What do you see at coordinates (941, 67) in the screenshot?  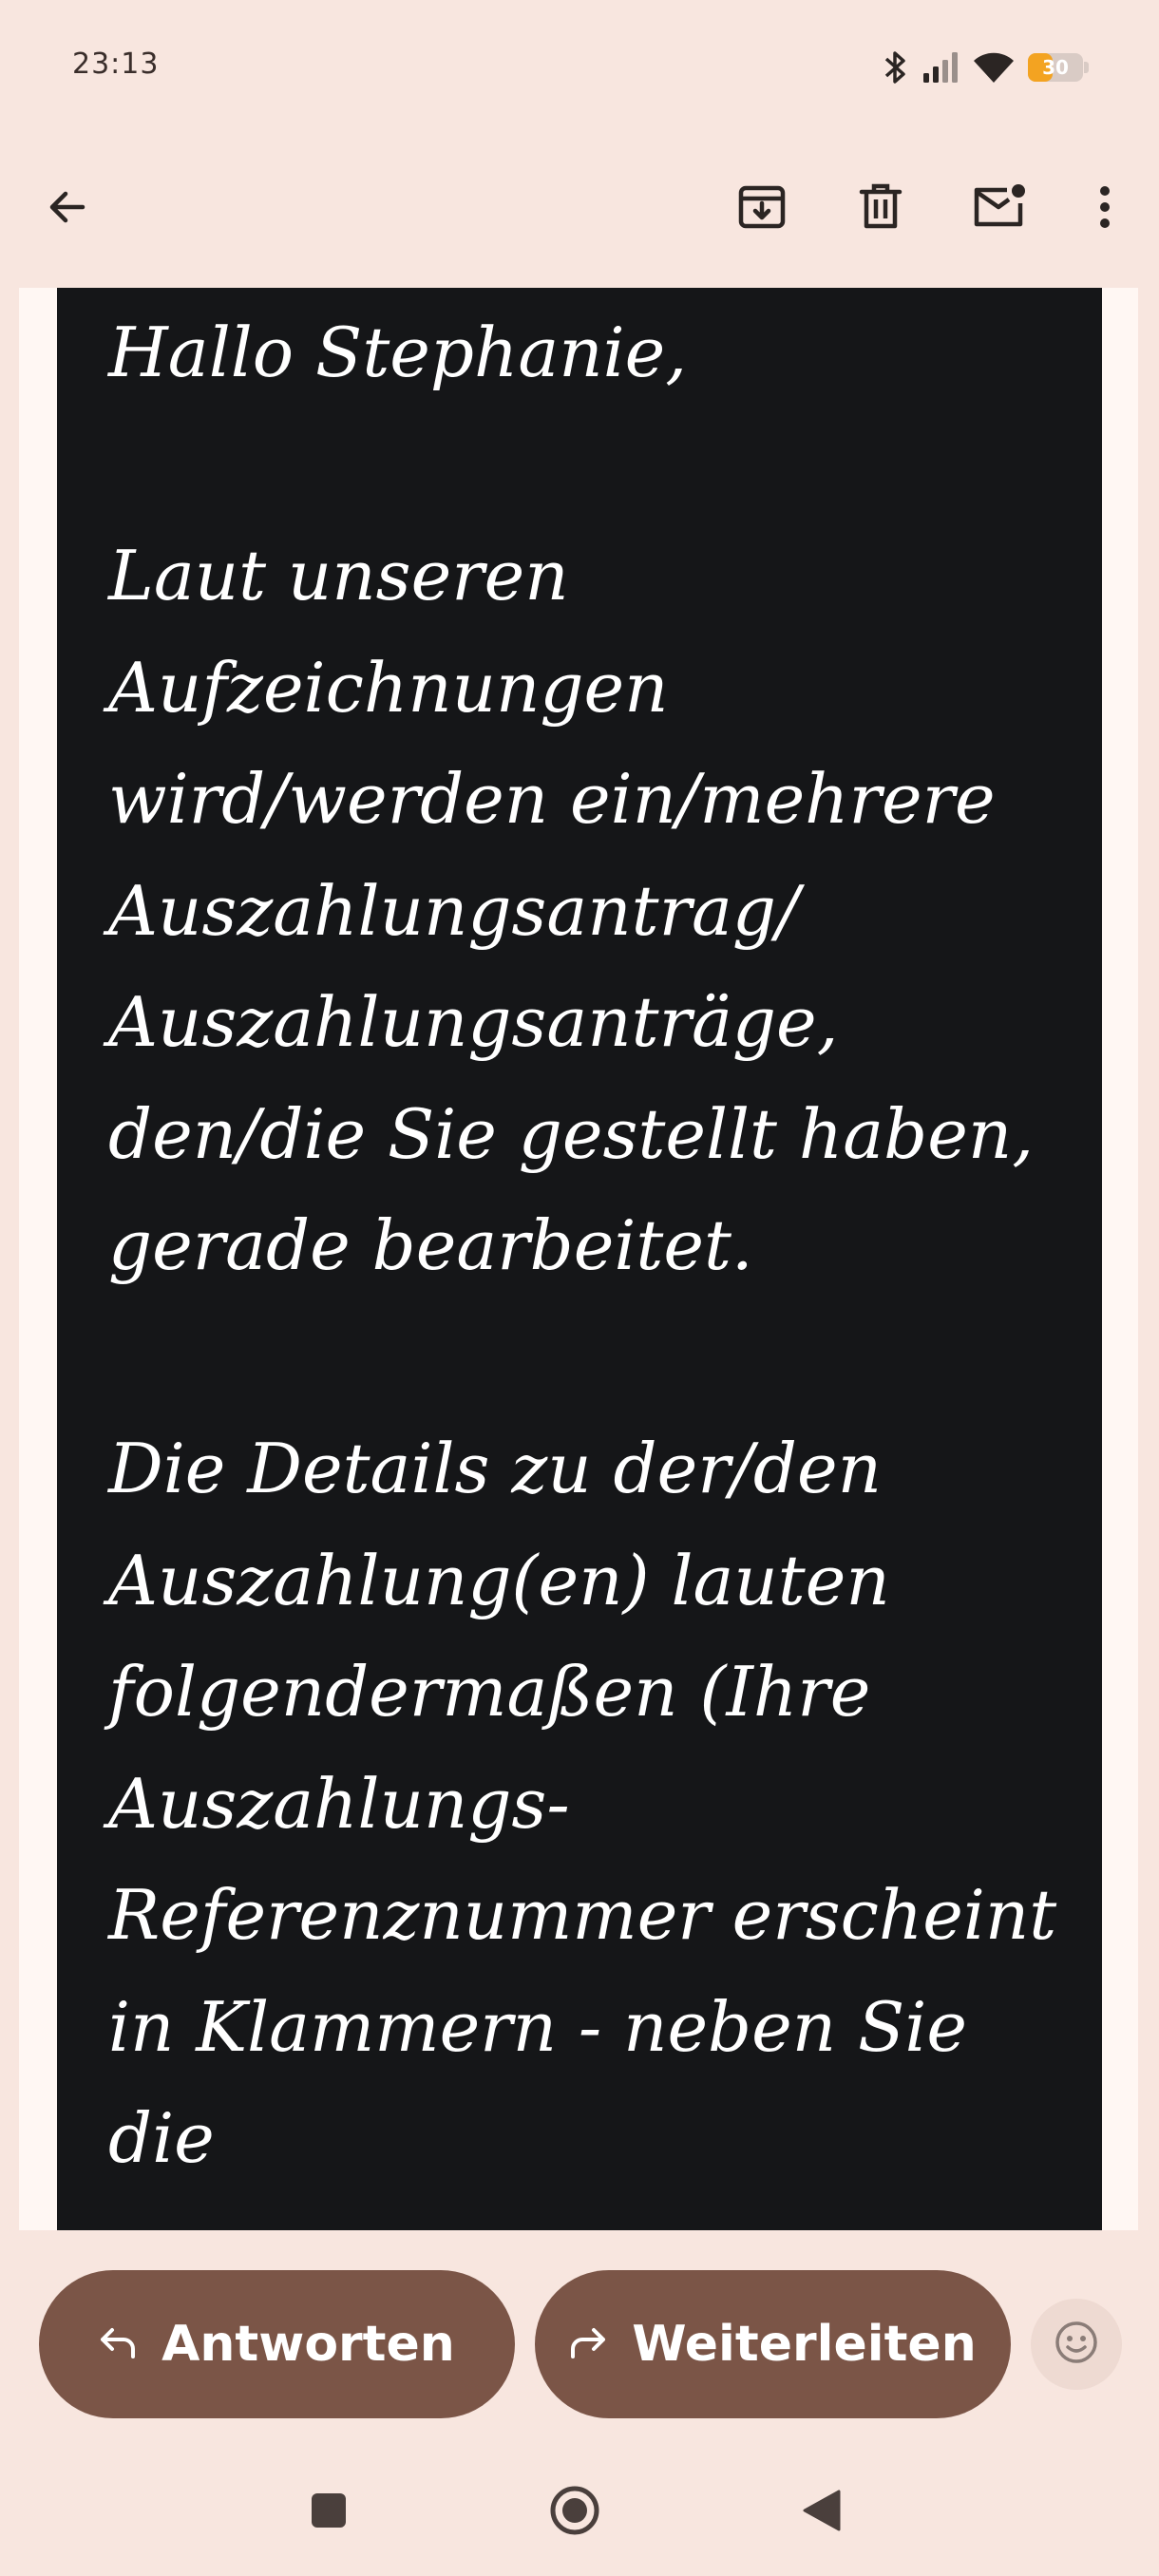 I see `signal-icon` at bounding box center [941, 67].